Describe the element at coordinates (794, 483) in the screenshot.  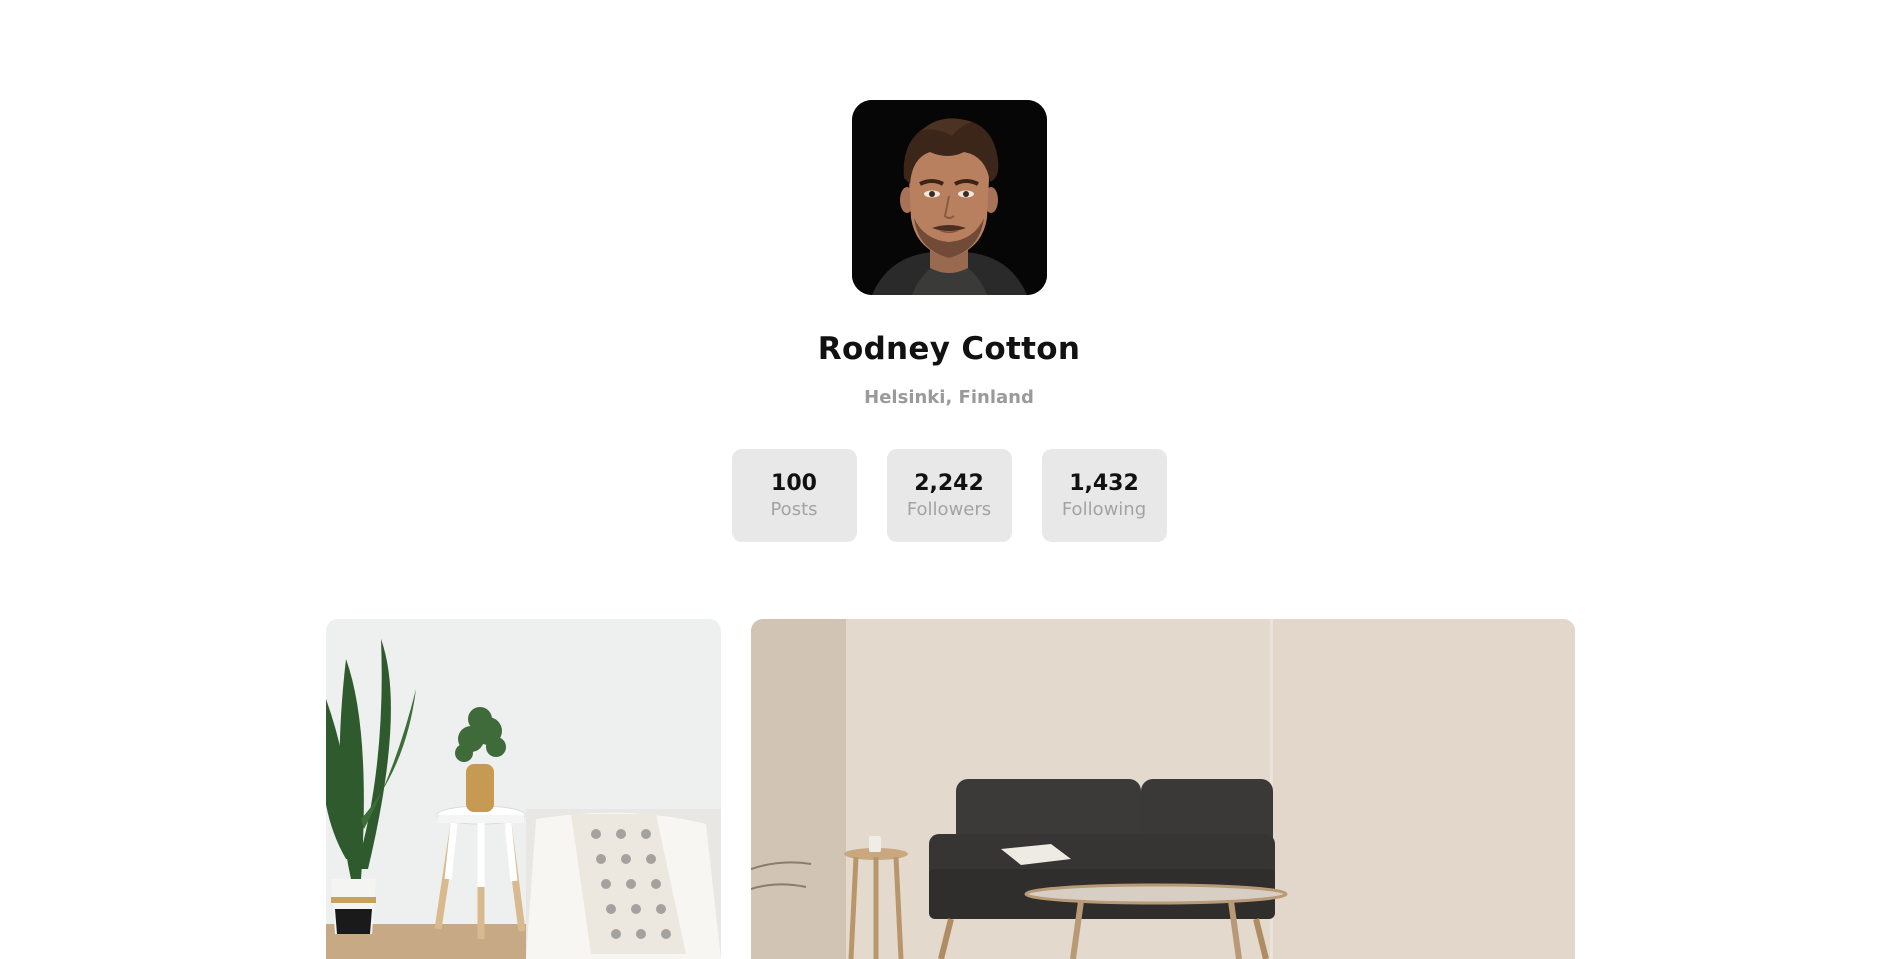
I see `stat-value: 100` at that location.